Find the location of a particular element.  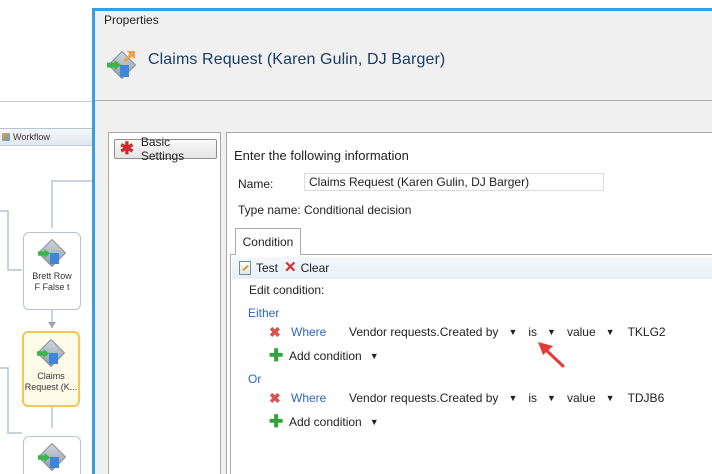

operator-dropdown: is is located at coordinates (532, 398).